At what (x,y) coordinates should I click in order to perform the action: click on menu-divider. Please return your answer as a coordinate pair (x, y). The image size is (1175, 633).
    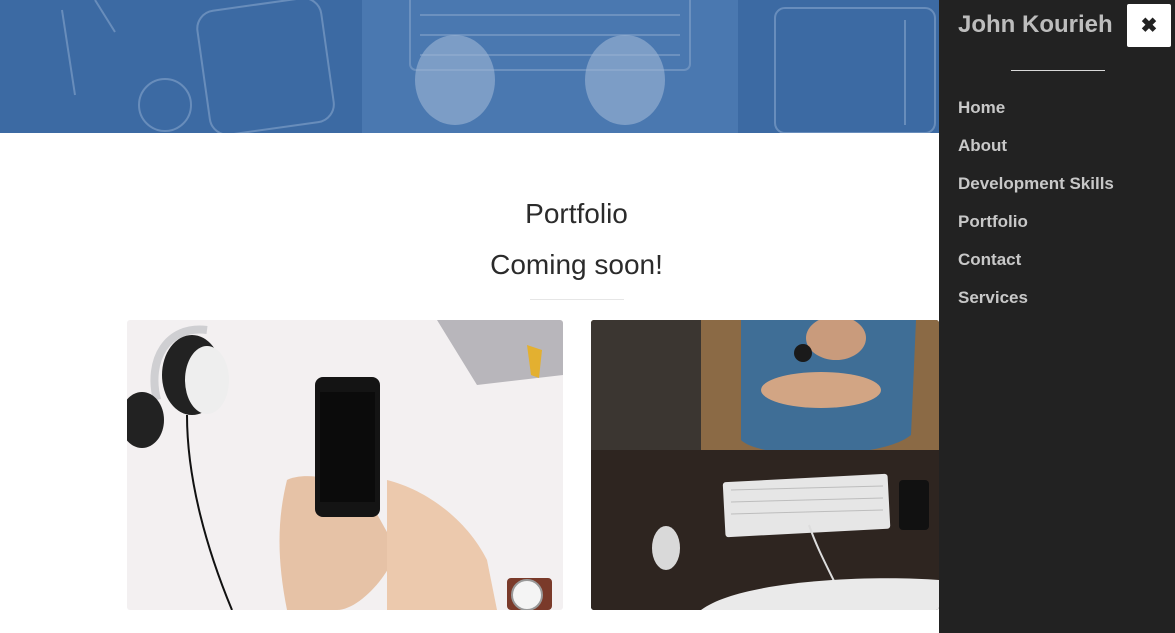
    Looking at the image, I should click on (1058, 70).